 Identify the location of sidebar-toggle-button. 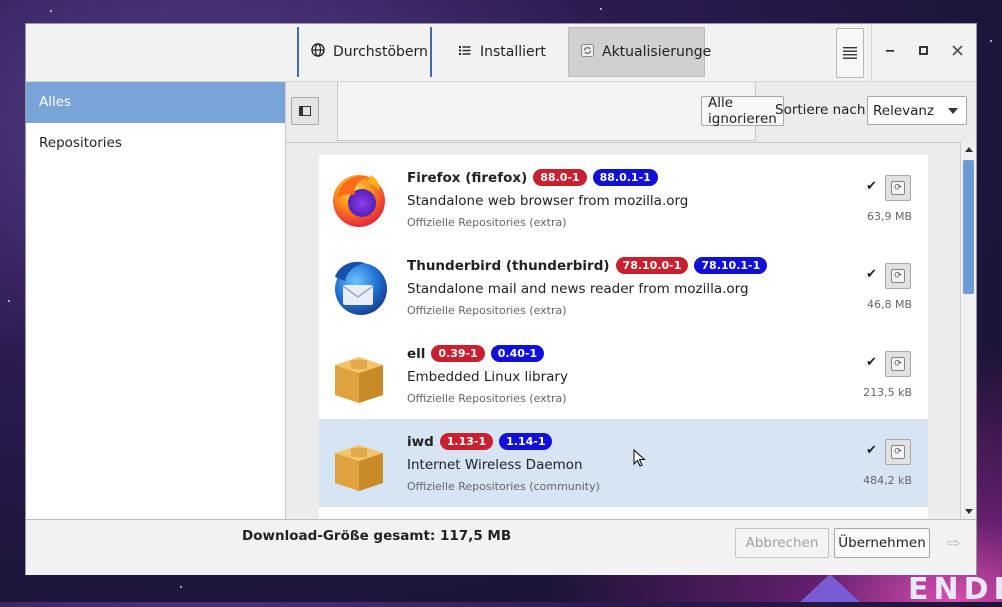
(305, 111).